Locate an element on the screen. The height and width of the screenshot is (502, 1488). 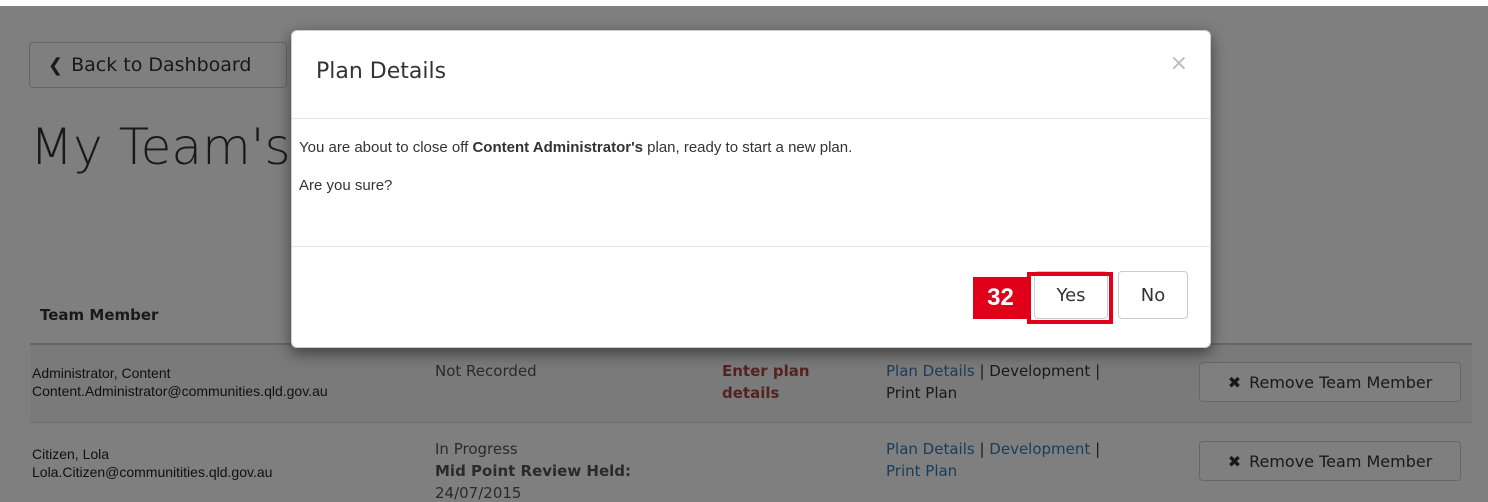
step-number-badge: 32 is located at coordinates (1000, 298).